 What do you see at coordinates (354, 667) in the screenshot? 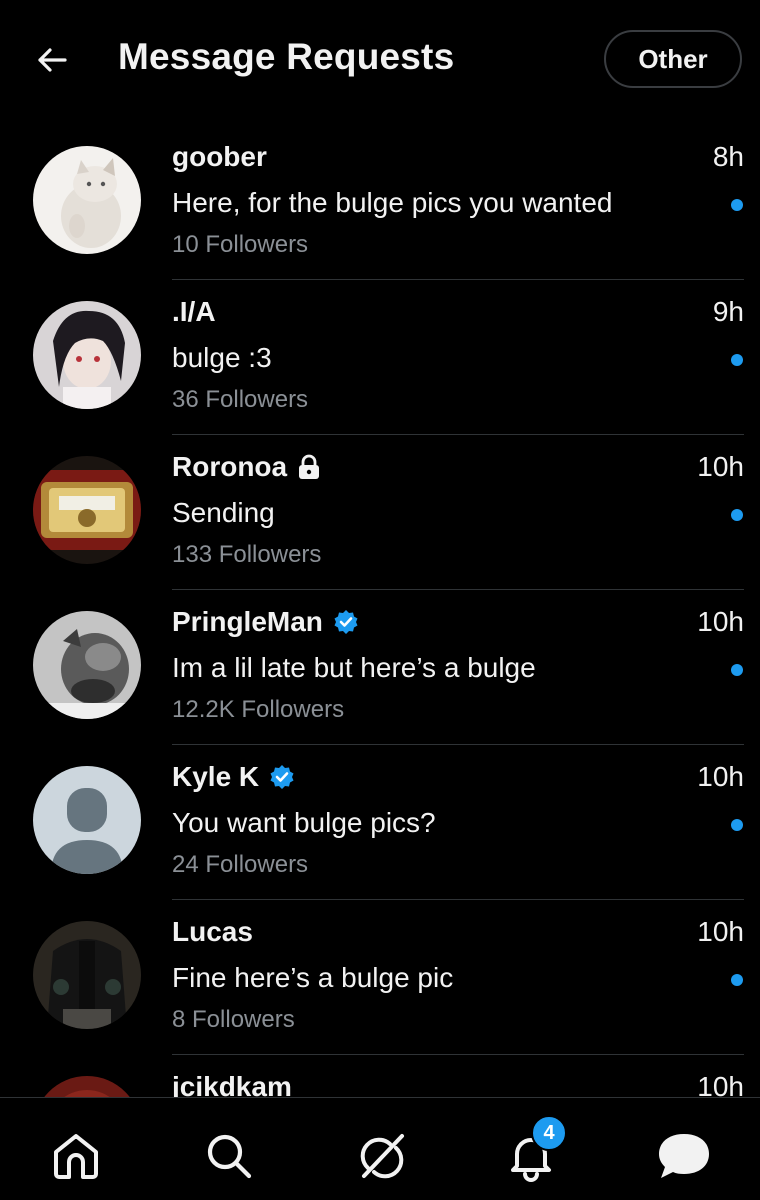
I see `message-preview: Im a lil late but here’s a bulge` at bounding box center [354, 667].